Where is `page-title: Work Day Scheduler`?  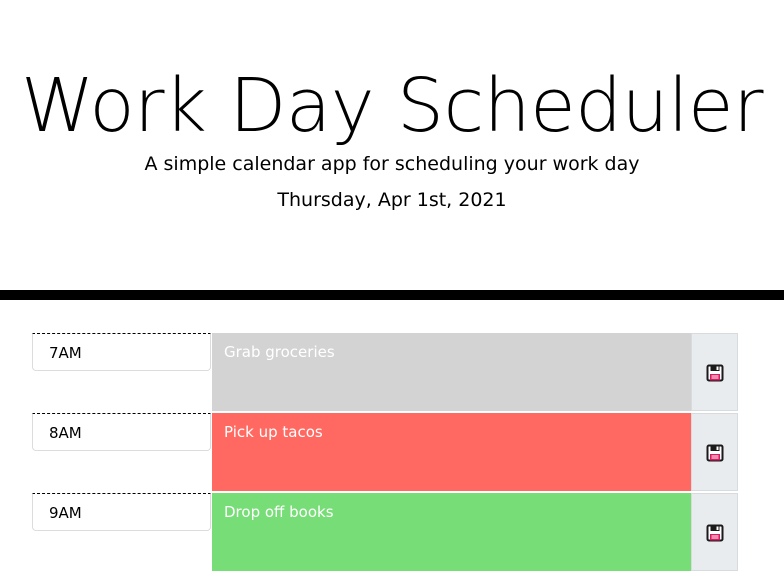 page-title: Work Day Scheduler is located at coordinates (392, 106).